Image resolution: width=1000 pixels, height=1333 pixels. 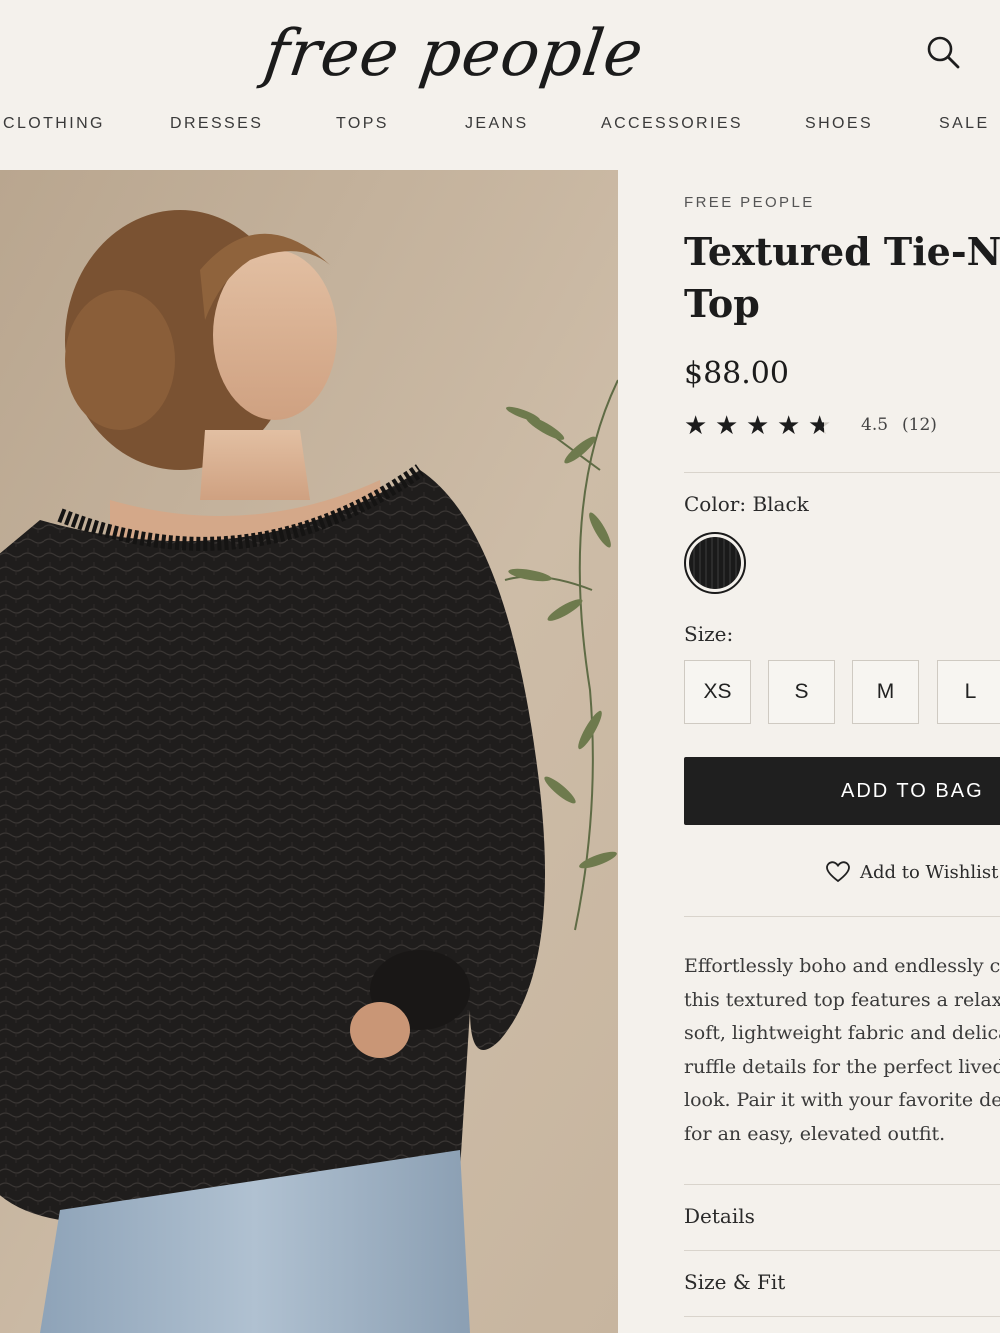 What do you see at coordinates (842, 251) in the screenshot?
I see `product-title-line1: Textured Tie-Neck` at bounding box center [842, 251].